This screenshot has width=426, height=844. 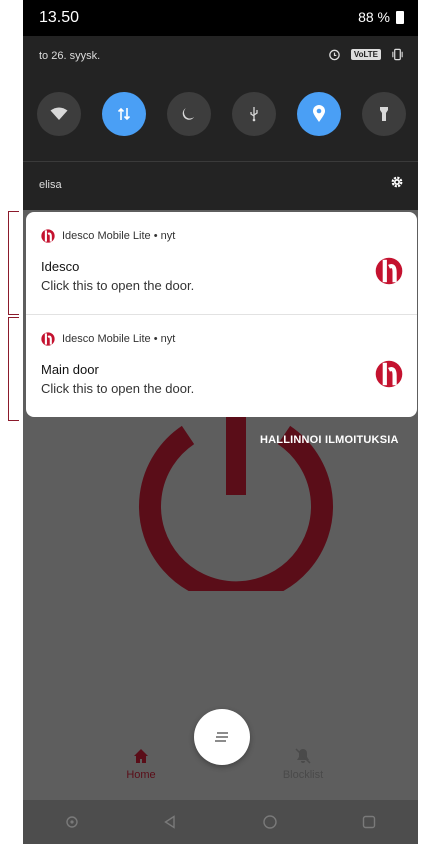 I want to click on qs-dnd-tile, so click(x=189, y=114).